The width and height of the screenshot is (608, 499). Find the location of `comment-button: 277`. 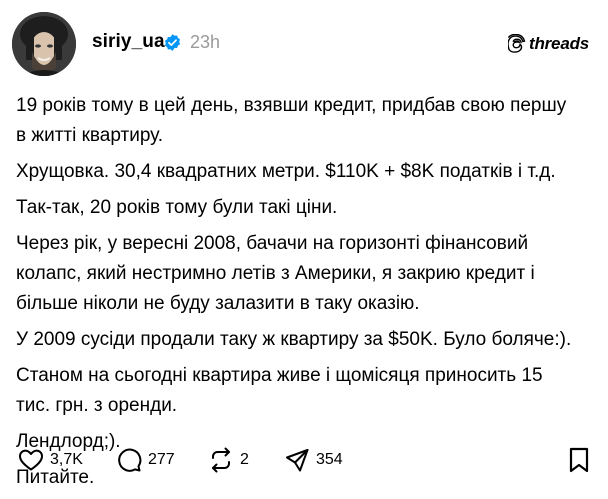

comment-button: 277 is located at coordinates (145, 460).